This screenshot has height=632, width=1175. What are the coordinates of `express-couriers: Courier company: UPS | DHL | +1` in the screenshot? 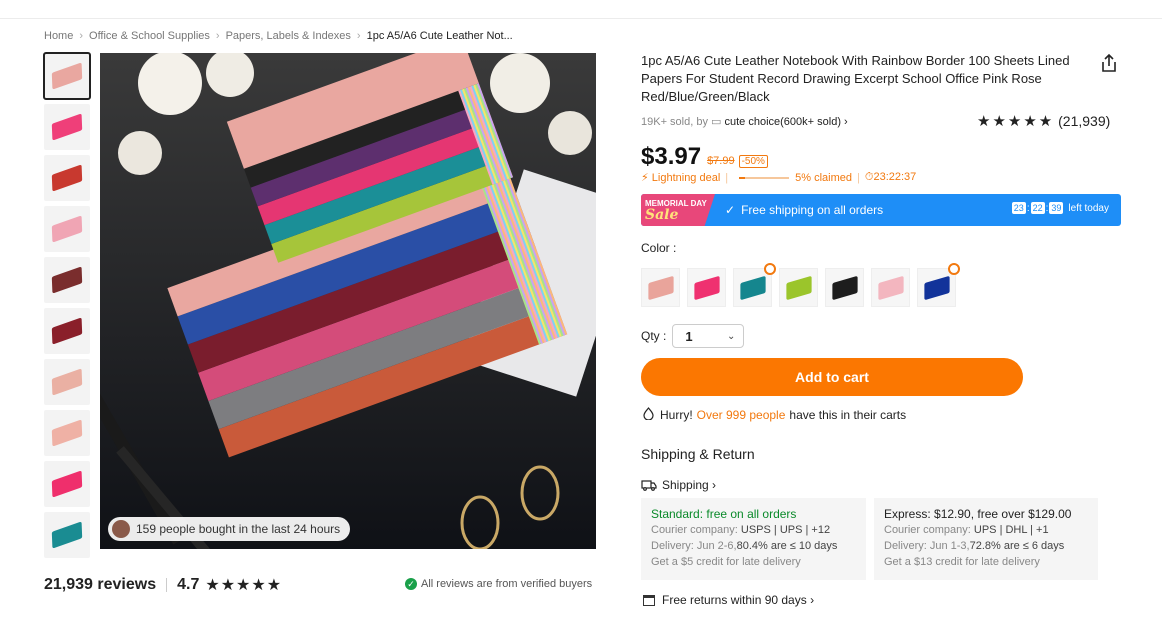 It's located at (986, 530).